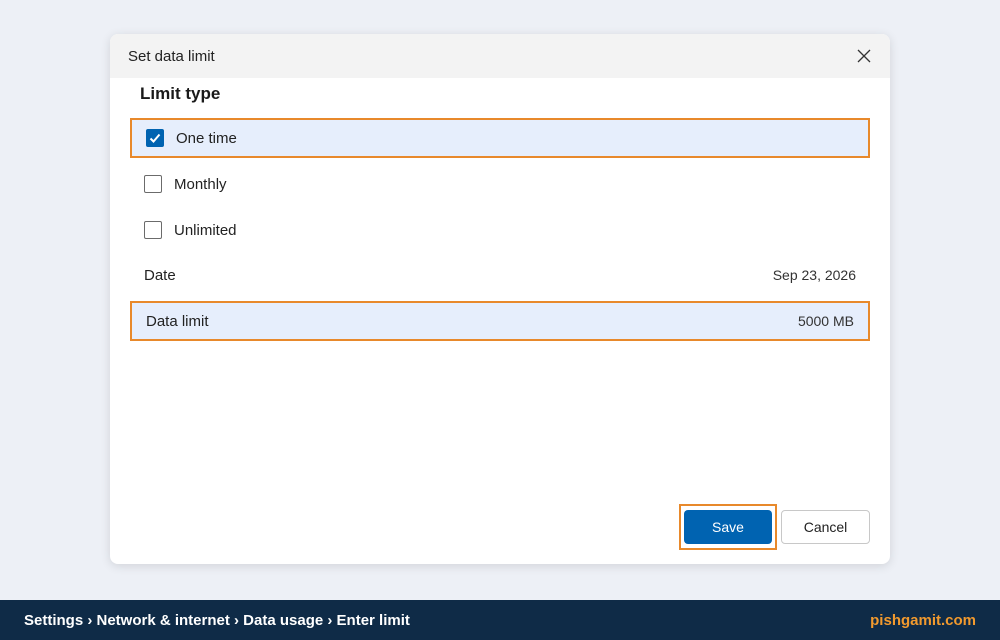  What do you see at coordinates (200, 184) in the screenshot?
I see `option-label: Monthly` at bounding box center [200, 184].